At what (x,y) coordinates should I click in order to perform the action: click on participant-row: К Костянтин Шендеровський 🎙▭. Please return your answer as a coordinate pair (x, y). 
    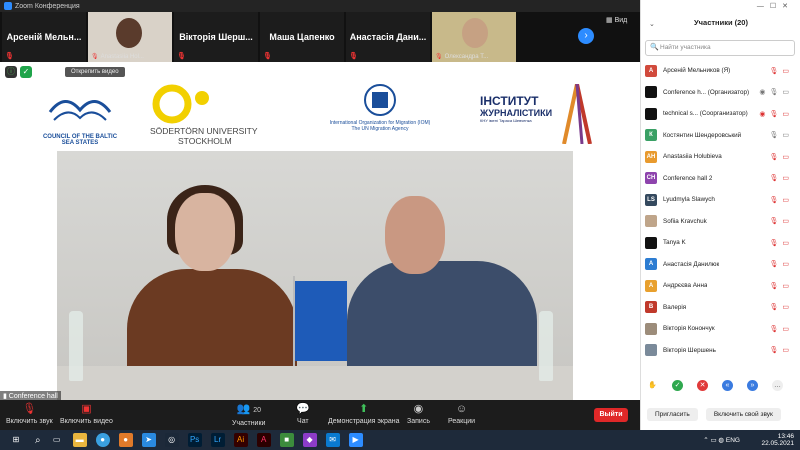
    Looking at the image, I should click on (720, 136).